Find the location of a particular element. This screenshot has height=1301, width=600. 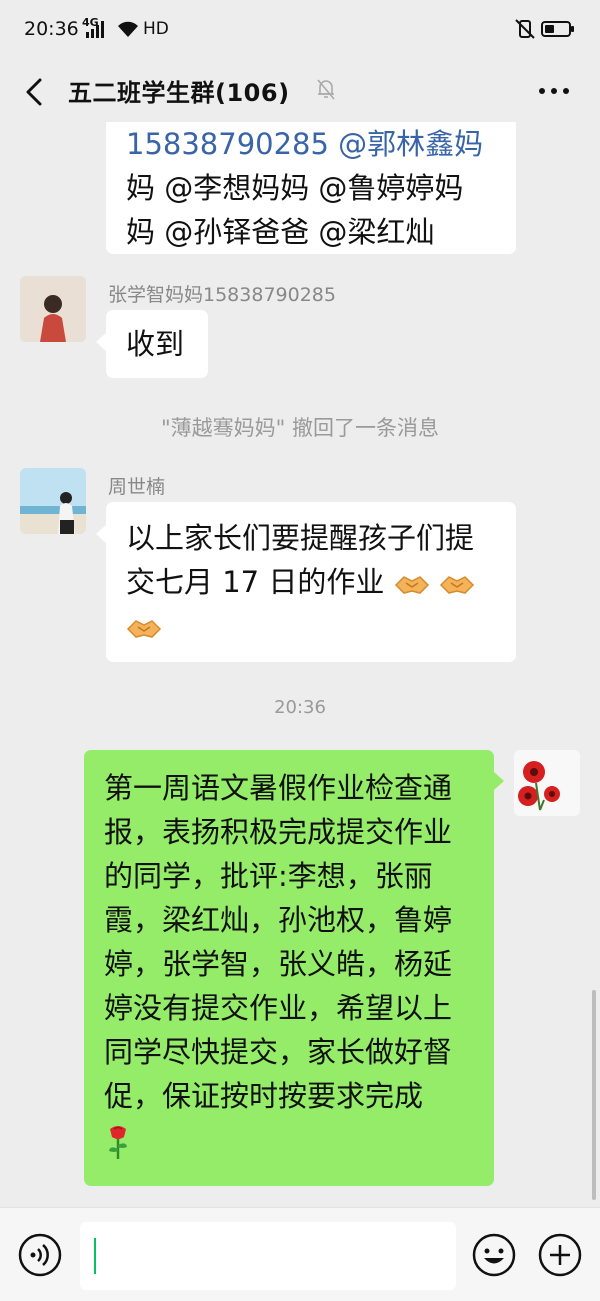

plus-icon is located at coordinates (560, 1255).